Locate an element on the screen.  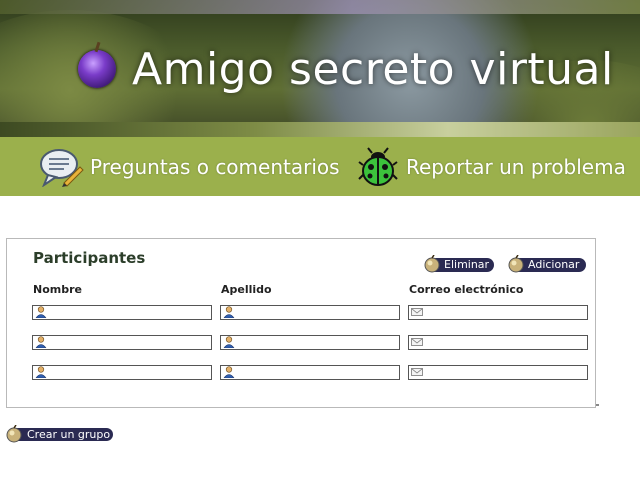
chat-bubble-pencil-icon is located at coordinates (62, 168).